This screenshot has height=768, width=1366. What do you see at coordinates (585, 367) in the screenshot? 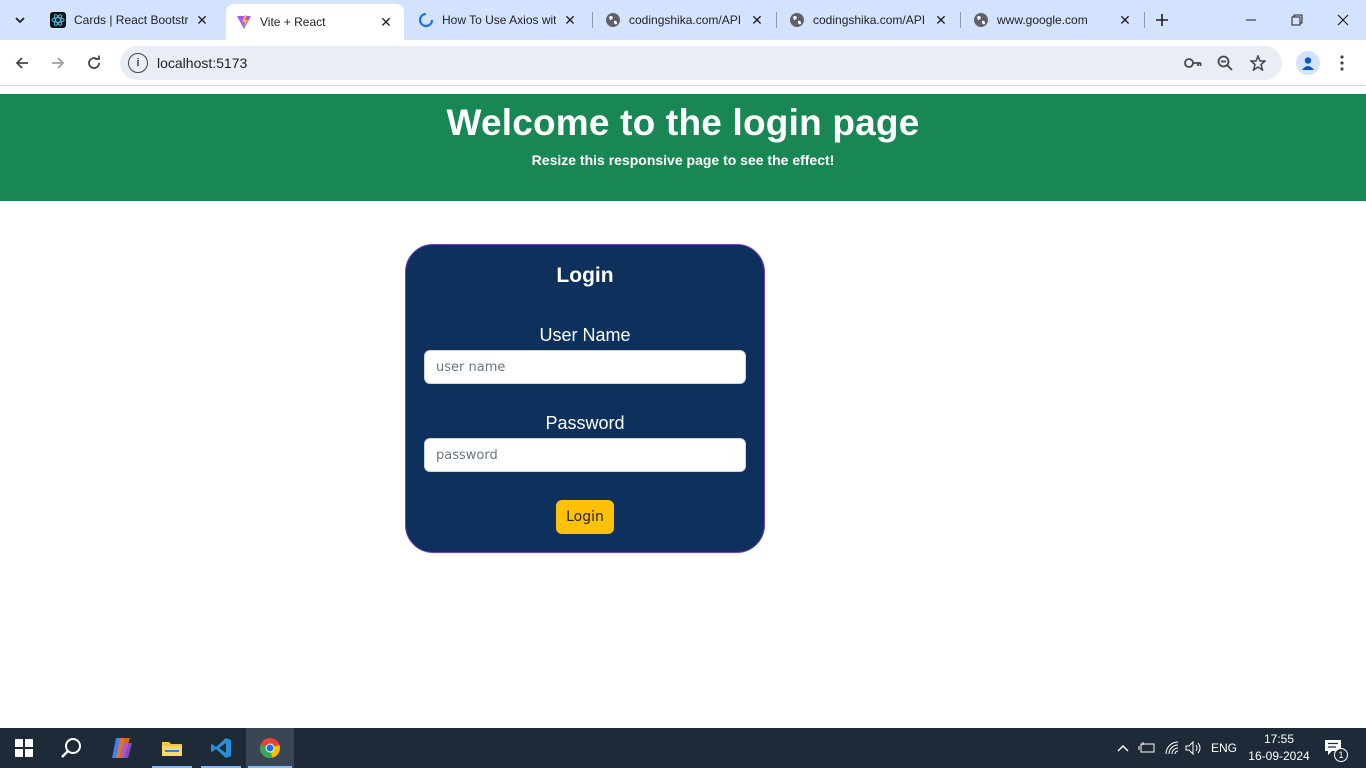
I see `username-input` at bounding box center [585, 367].